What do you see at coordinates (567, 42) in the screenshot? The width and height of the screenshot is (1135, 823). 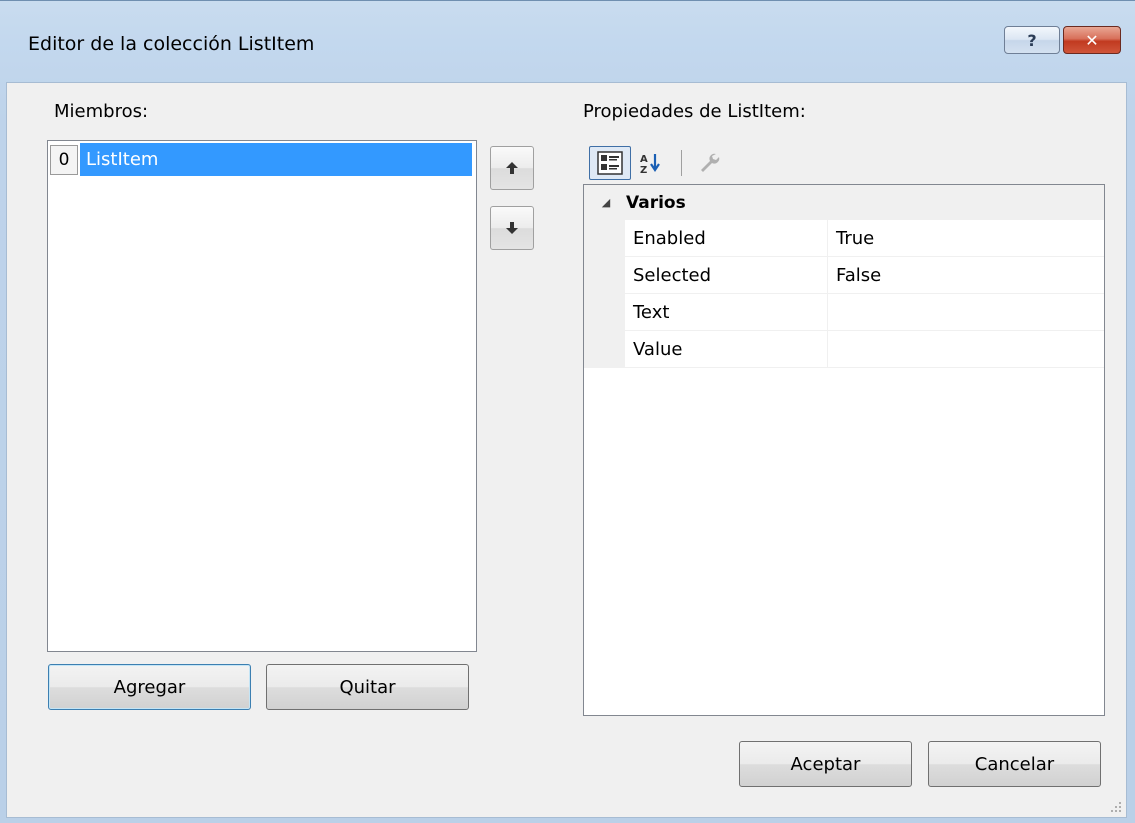 I see `title-bar: Editor de la colección ListItem ? ✕` at bounding box center [567, 42].